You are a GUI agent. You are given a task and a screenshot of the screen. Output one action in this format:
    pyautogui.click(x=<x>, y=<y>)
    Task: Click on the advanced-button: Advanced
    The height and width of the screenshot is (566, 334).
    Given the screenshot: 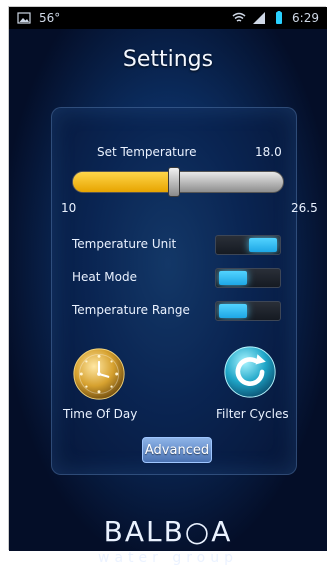 What is the action you would take?
    pyautogui.click(x=177, y=450)
    